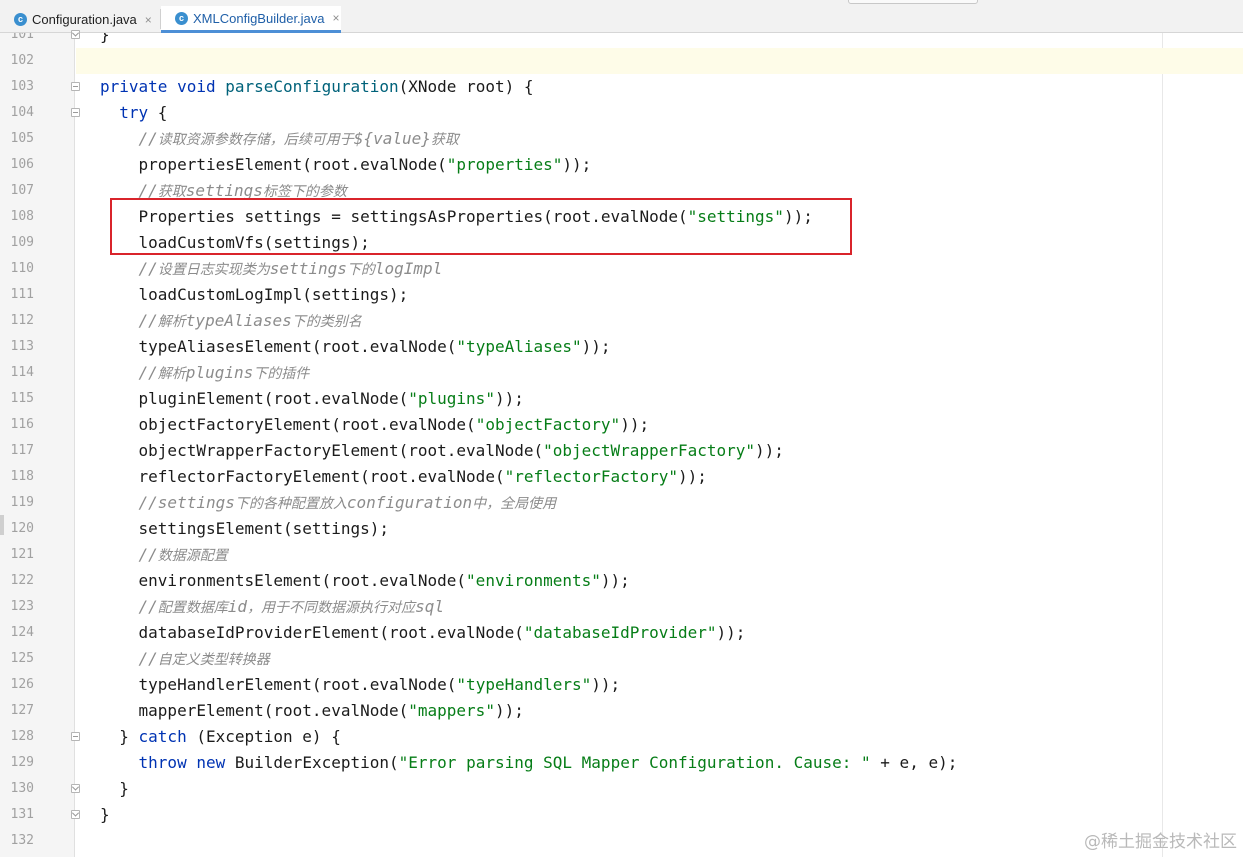  Describe the element at coordinates (514, 504) in the screenshot. I see `comment-token: 中，全局使用` at that location.